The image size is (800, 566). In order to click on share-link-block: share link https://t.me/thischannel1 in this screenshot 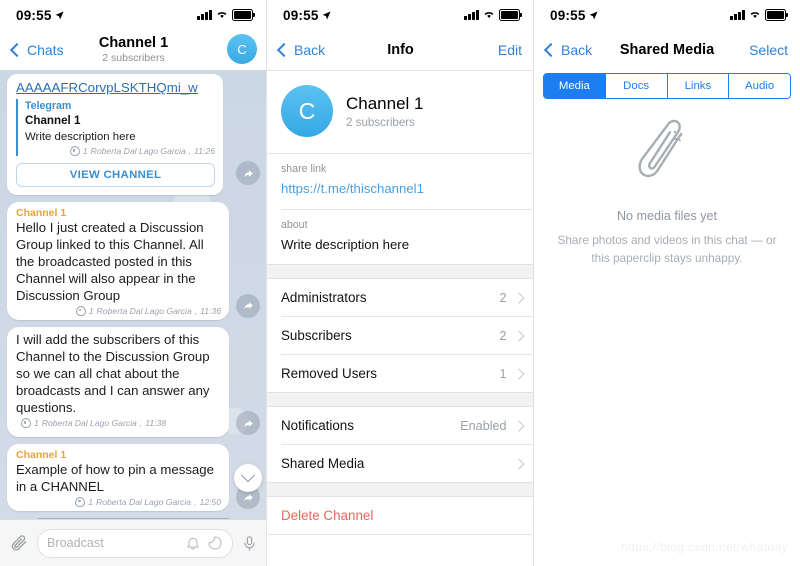, I will do `click(400, 181)`.